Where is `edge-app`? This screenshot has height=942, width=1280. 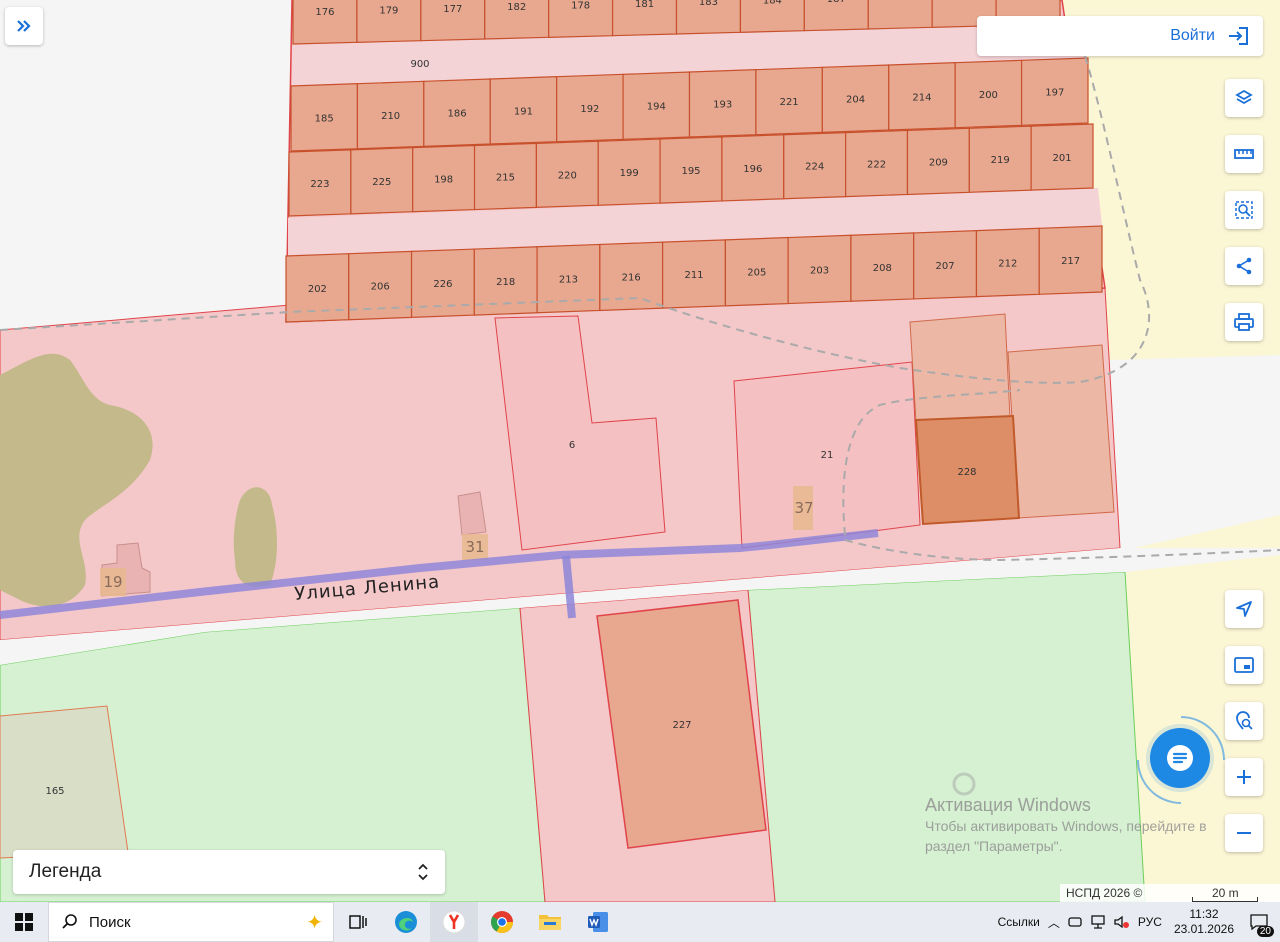 edge-app is located at coordinates (406, 922).